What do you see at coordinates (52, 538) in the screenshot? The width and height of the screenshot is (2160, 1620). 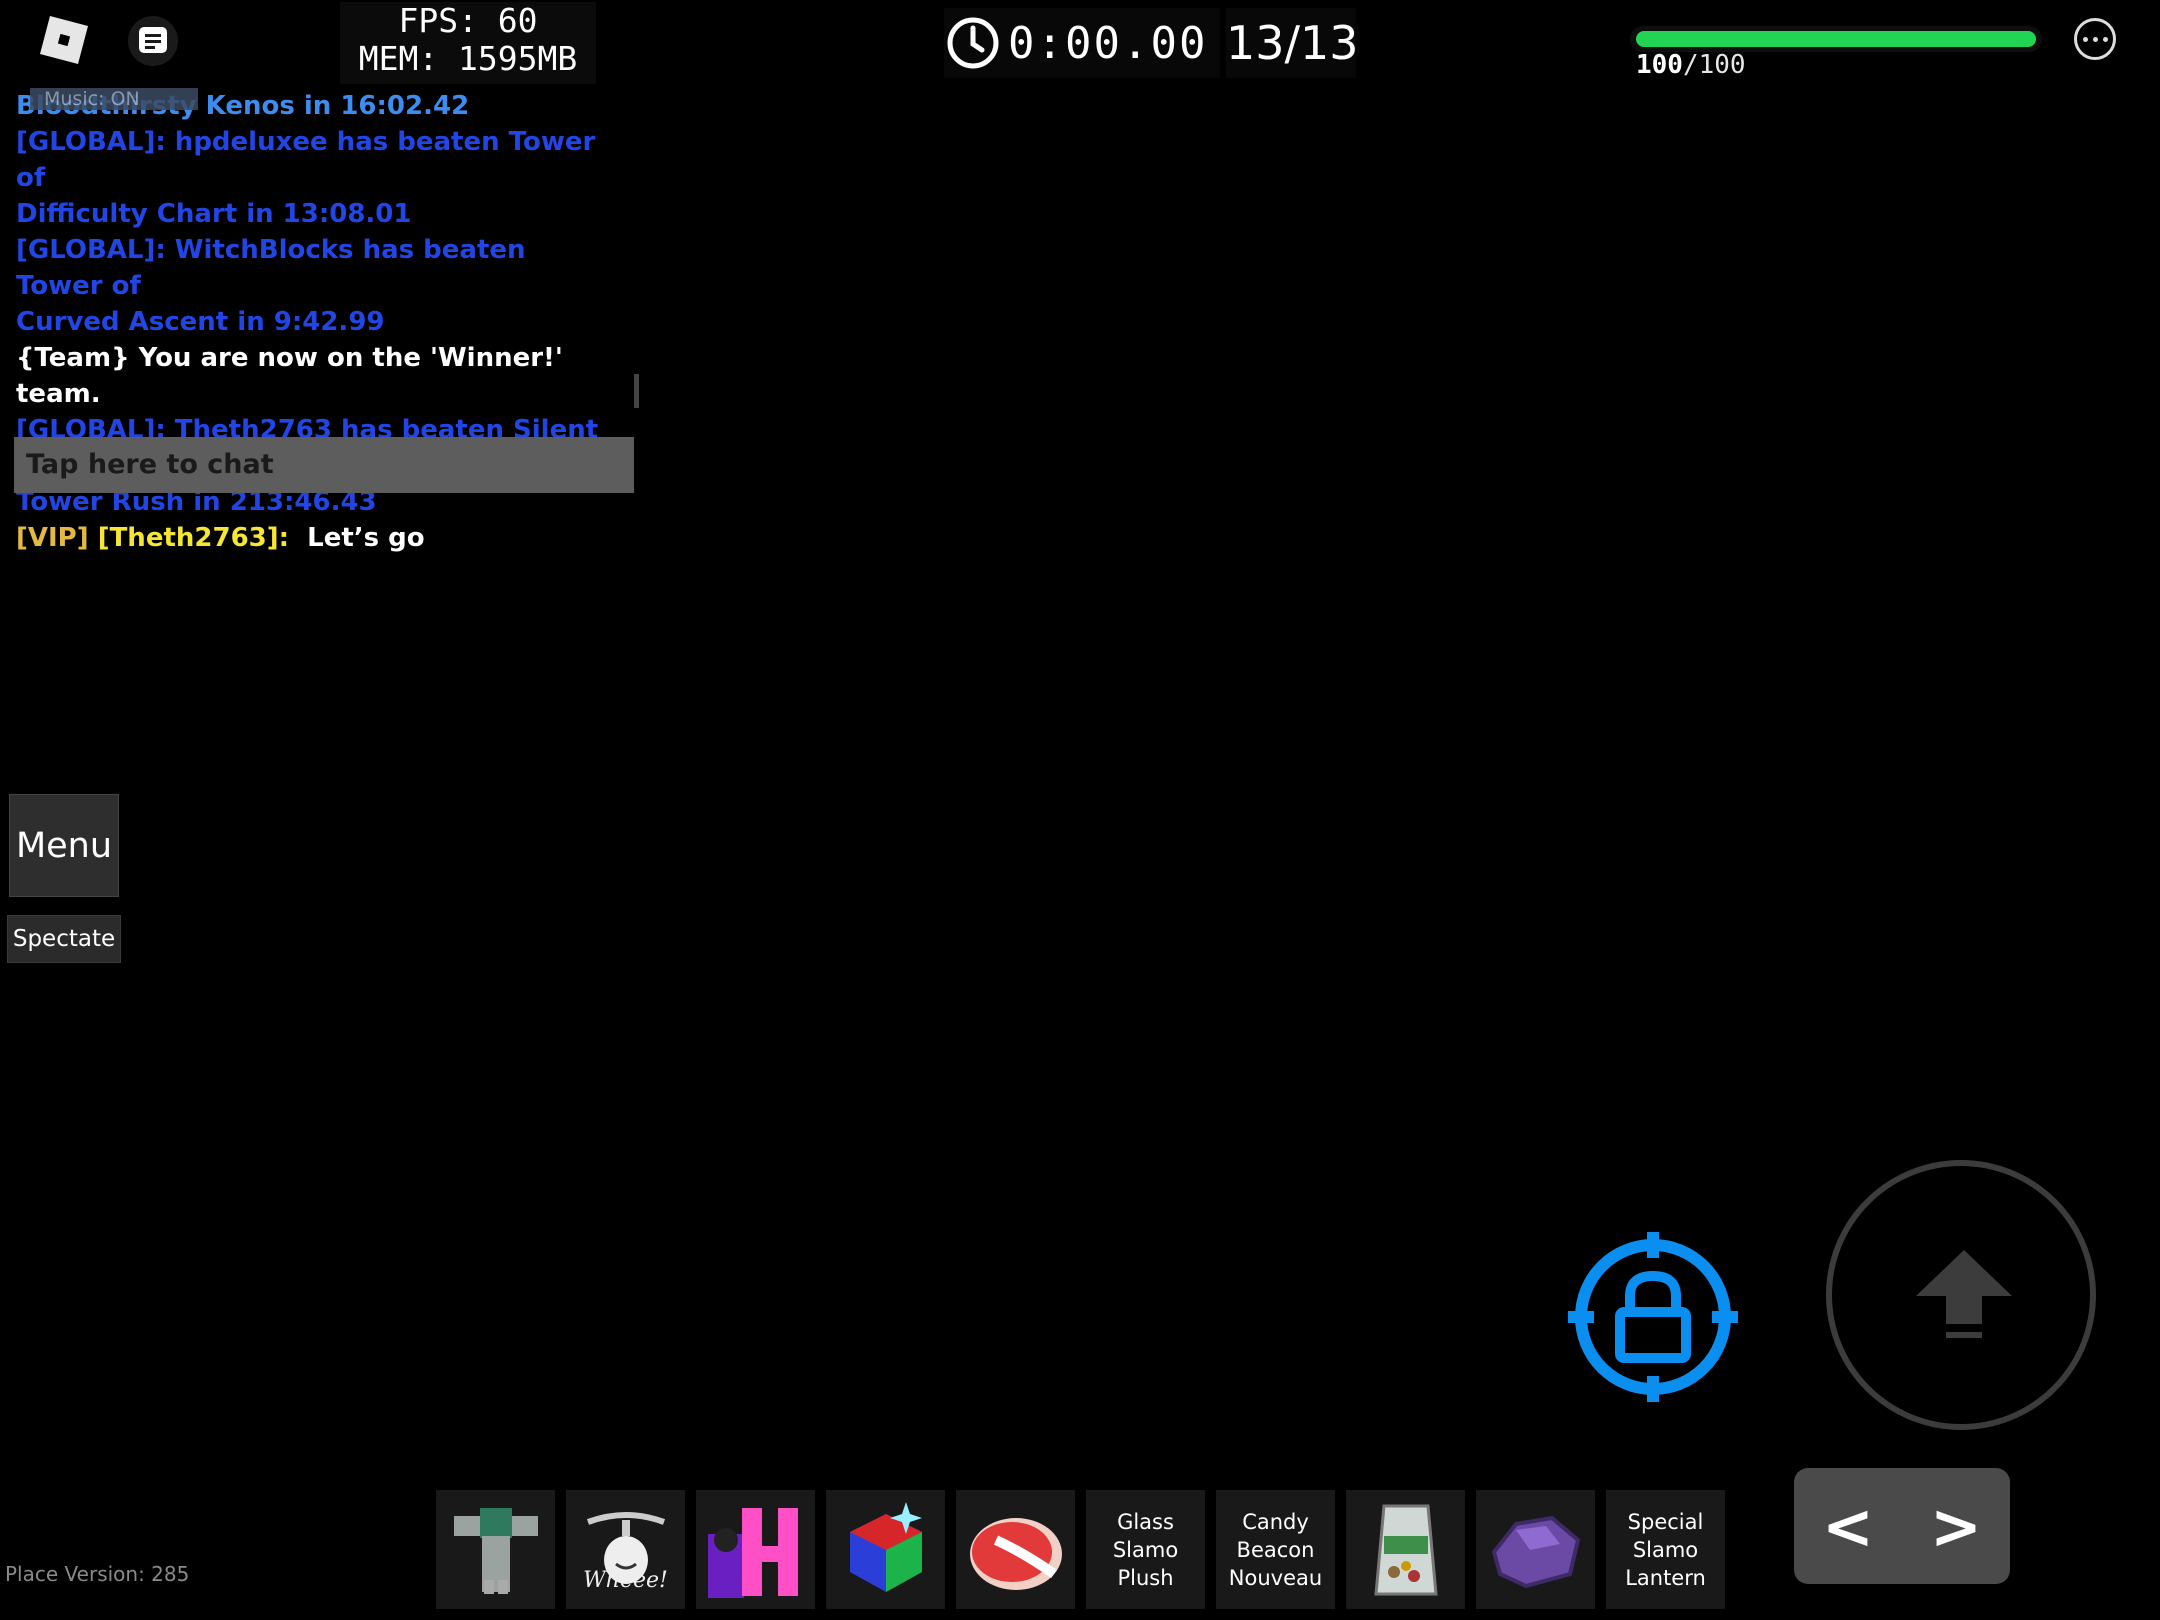 I see `vip-tag: [VIP]` at bounding box center [52, 538].